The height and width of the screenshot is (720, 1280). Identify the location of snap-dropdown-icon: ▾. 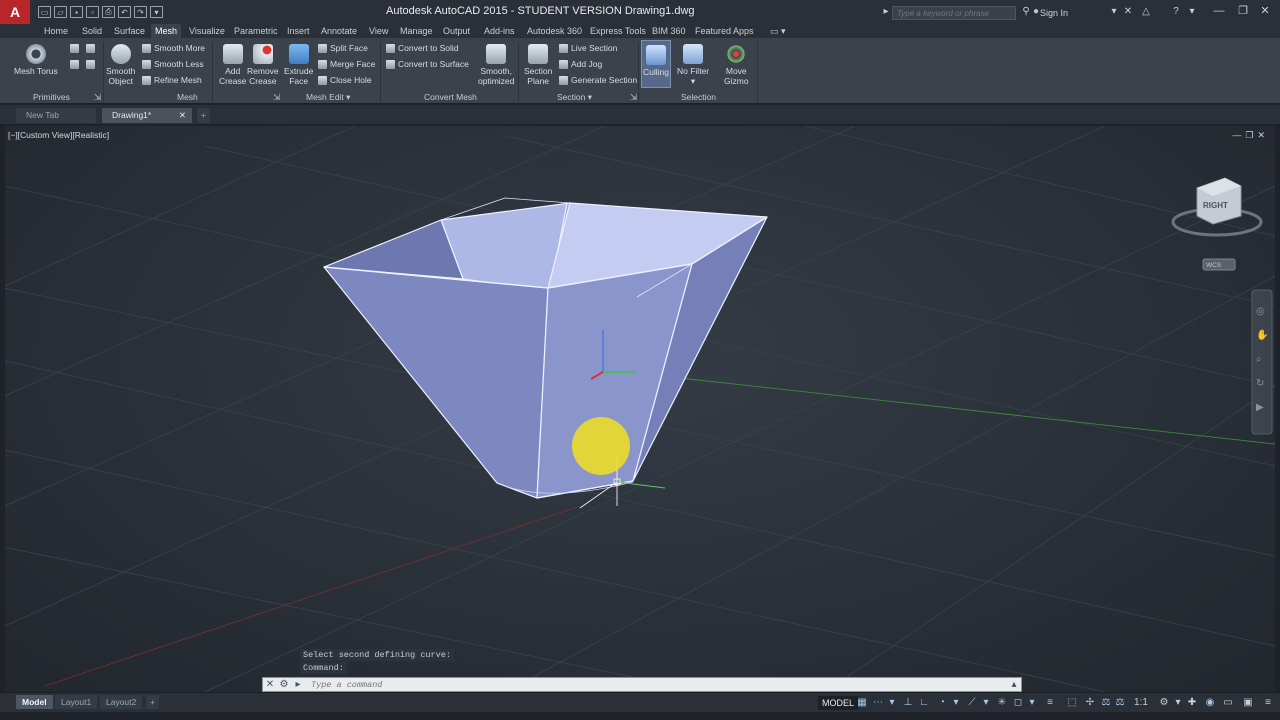
(892, 703).